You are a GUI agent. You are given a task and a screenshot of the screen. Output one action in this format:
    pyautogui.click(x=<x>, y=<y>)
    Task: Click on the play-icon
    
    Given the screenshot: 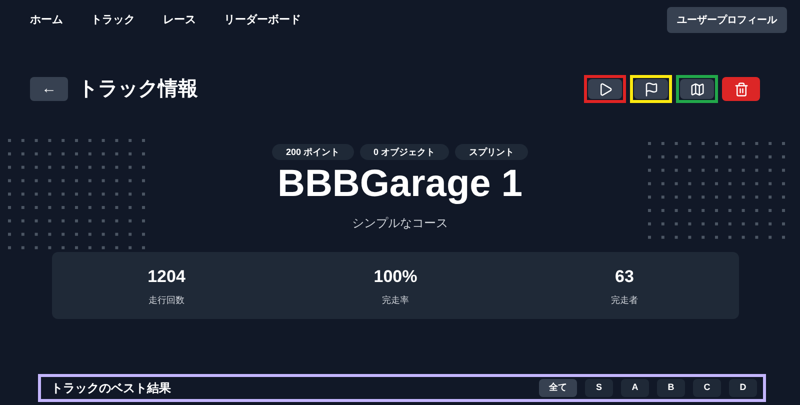 What is the action you would take?
    pyautogui.click(x=605, y=89)
    